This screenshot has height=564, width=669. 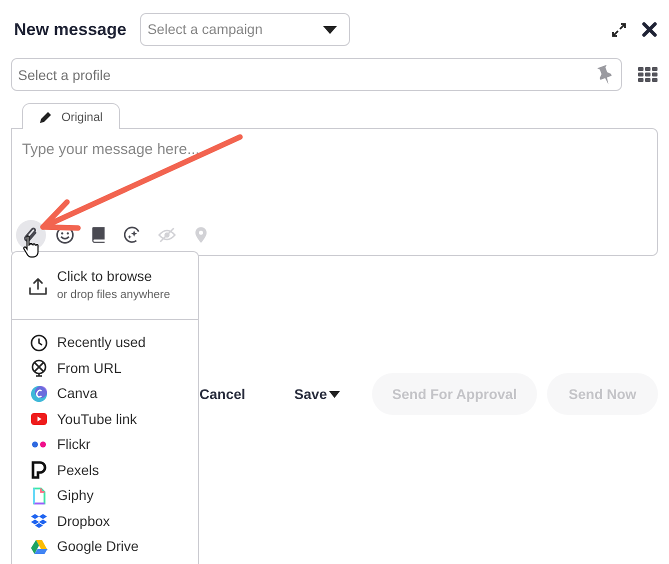 I want to click on browse-title: Click to browse, so click(x=105, y=276).